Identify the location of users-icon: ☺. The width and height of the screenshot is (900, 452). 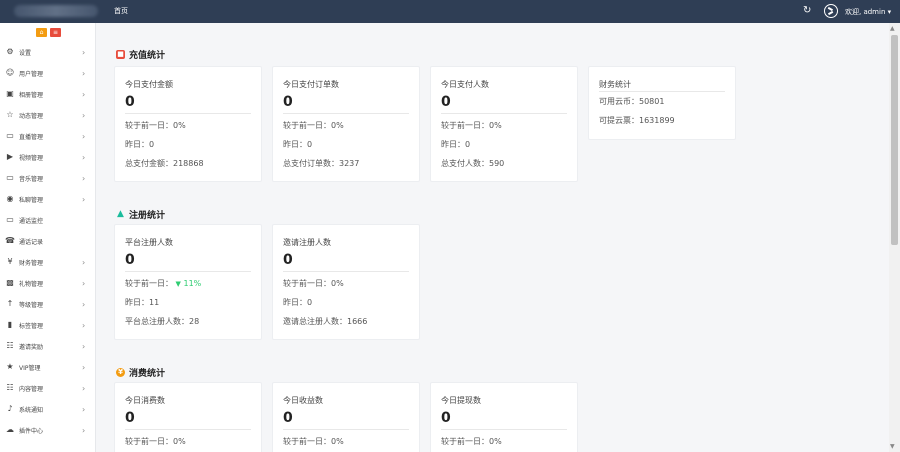
(10, 72).